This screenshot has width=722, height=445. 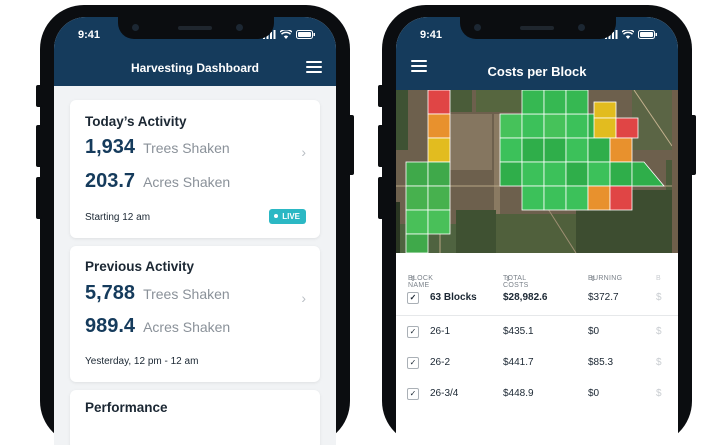 What do you see at coordinates (658, 278) in the screenshot?
I see `column-overflow-fade: B` at bounding box center [658, 278].